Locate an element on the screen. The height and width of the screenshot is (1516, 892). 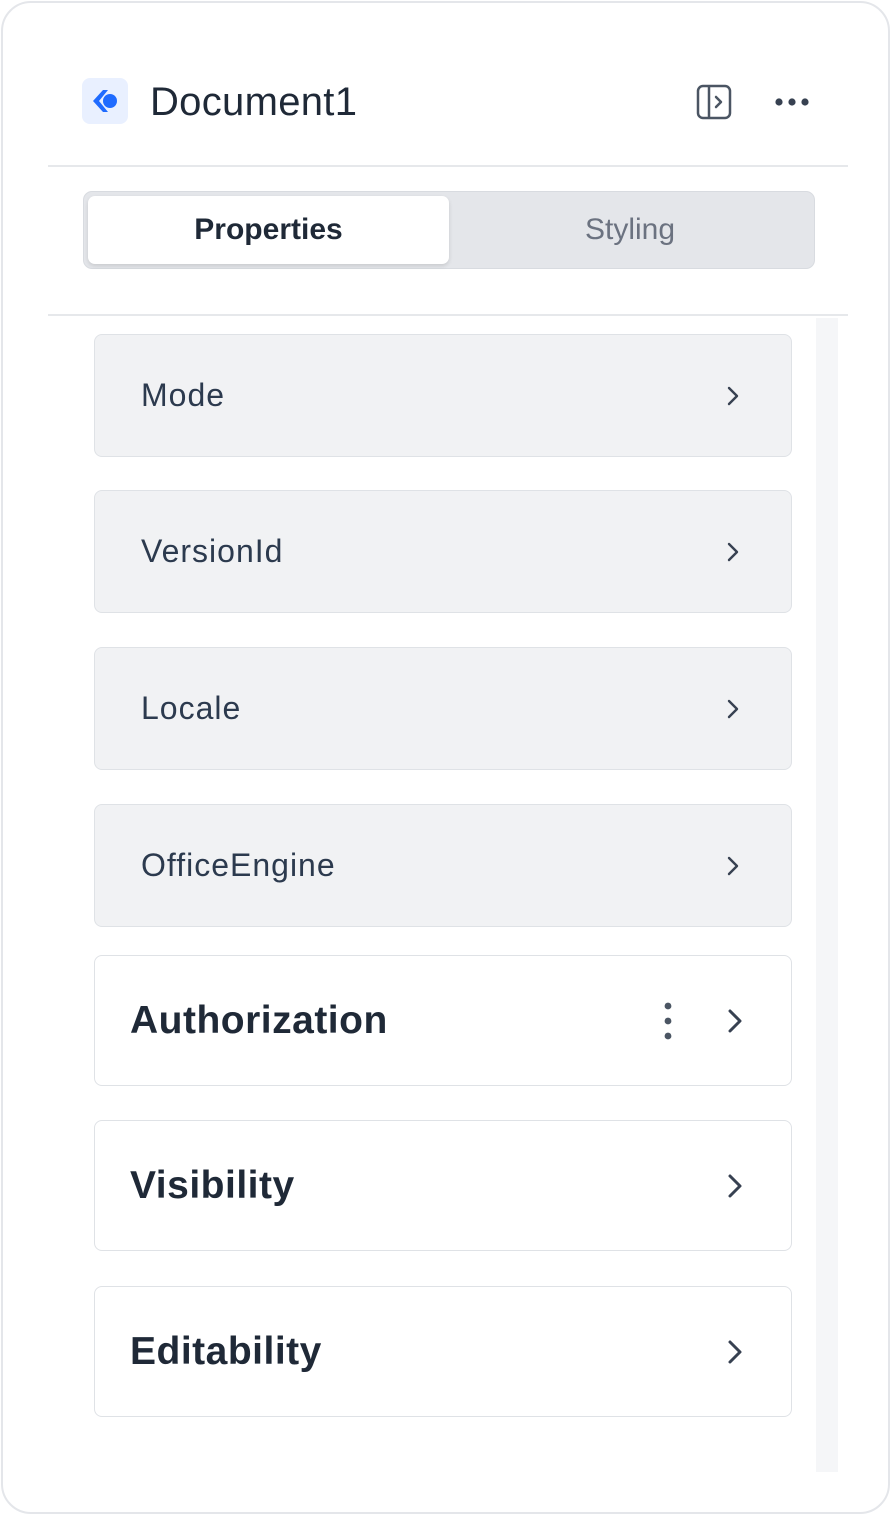
section-label: VersionId is located at coordinates (212, 551).